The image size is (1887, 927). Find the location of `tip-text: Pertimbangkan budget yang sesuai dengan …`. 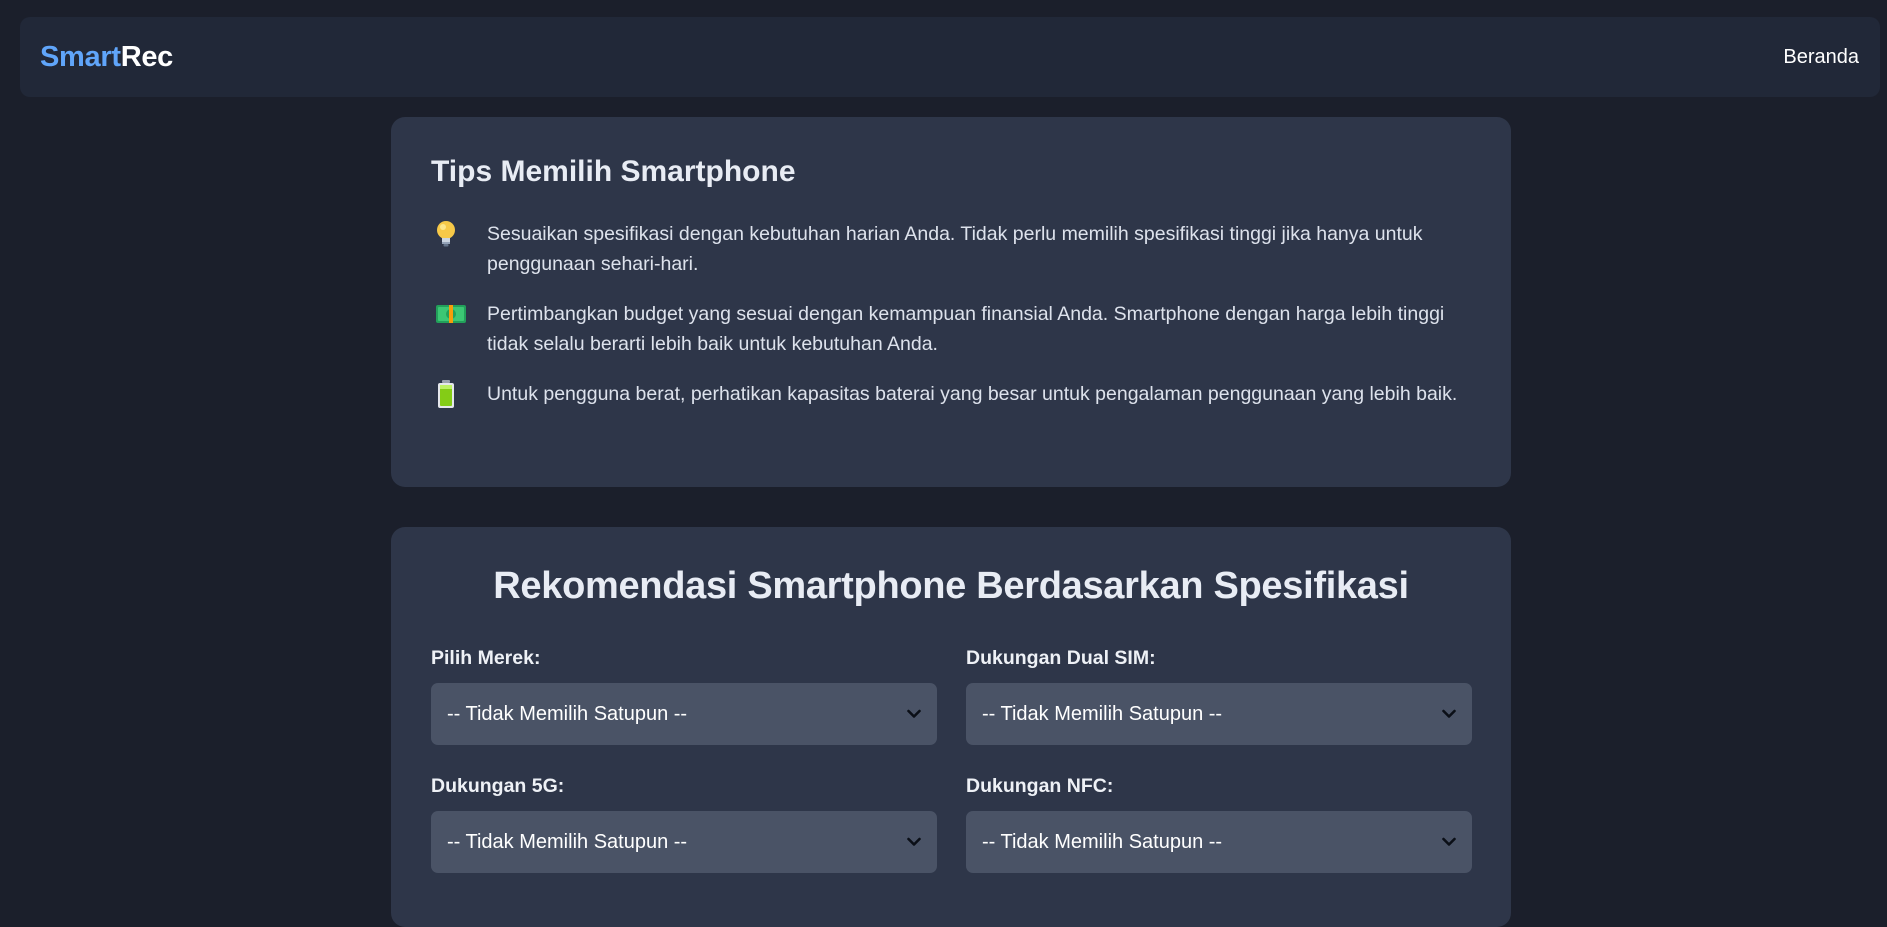

tip-text: Pertimbangkan budget yang sesuai dengan … is located at coordinates (966, 329).